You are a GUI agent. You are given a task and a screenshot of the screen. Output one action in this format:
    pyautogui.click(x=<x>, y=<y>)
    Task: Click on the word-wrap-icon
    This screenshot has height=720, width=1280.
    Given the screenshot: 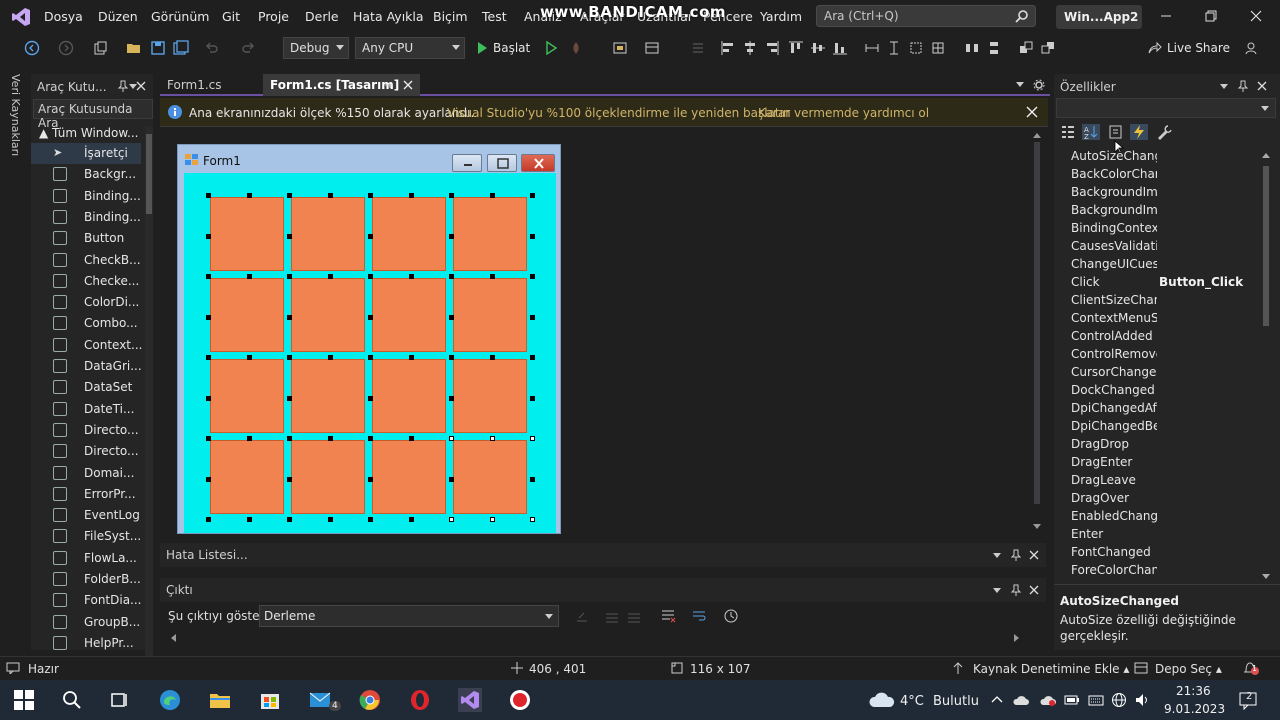 What is the action you would take?
    pyautogui.click(x=699, y=616)
    